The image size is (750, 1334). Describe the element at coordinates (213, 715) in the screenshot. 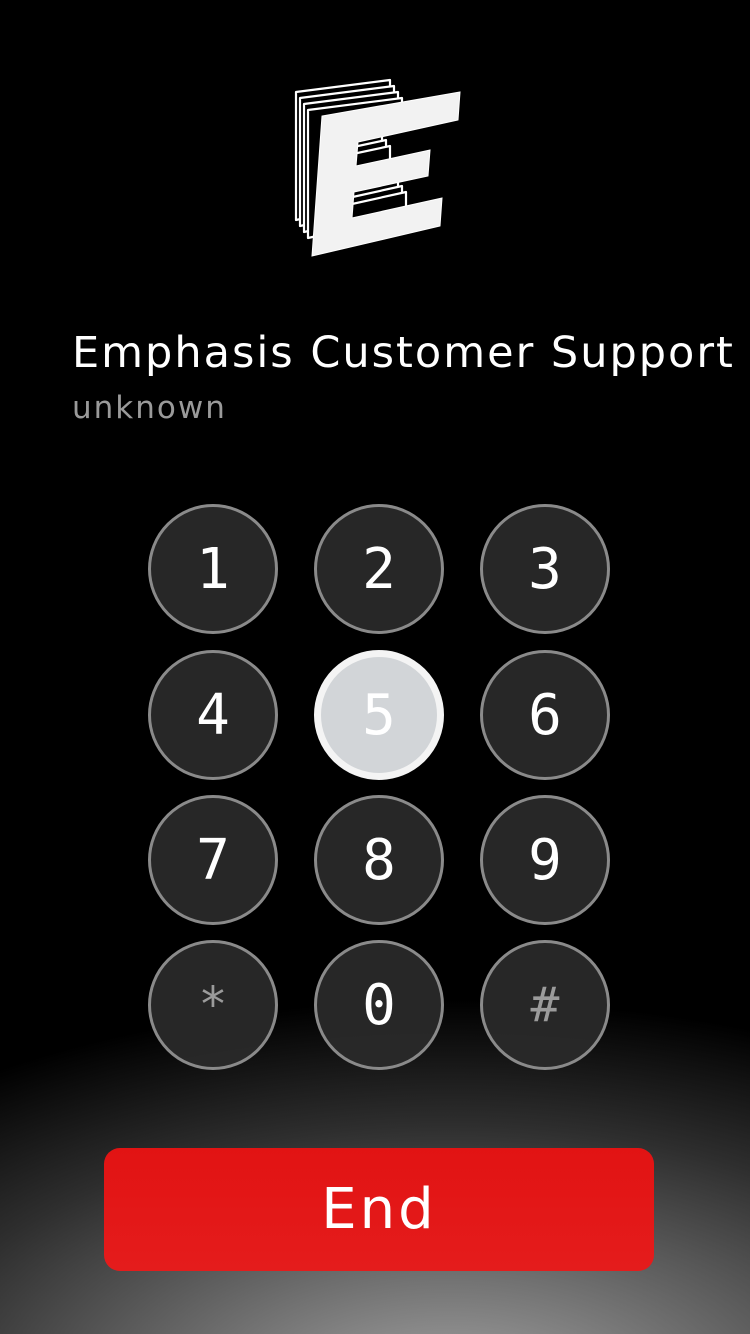

I see `key-4: 4` at that location.